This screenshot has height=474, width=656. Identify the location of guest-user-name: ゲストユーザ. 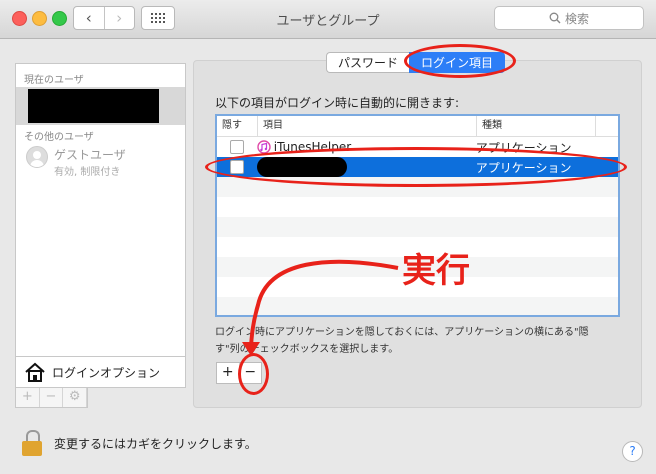
(90, 155).